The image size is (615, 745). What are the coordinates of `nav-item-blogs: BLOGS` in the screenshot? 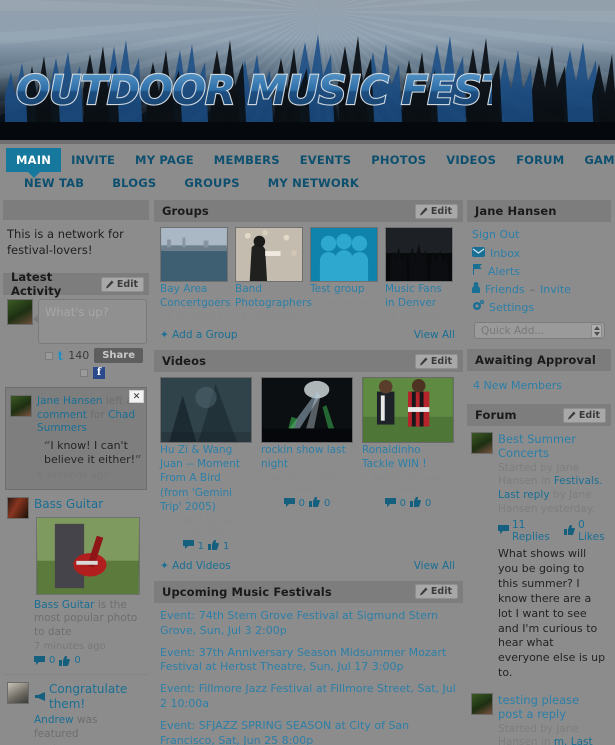 It's located at (134, 183).